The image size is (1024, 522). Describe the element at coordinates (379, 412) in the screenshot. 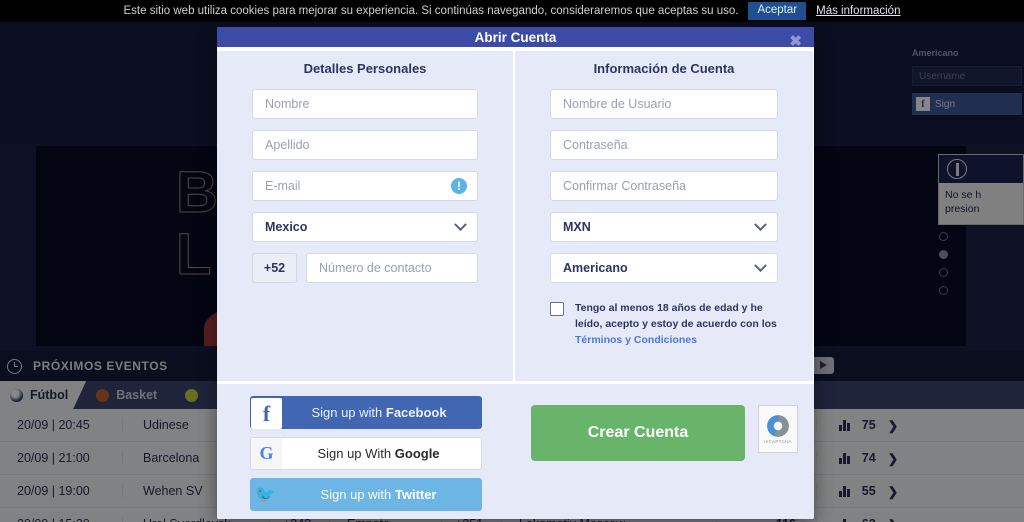

I see `signup-facebook-label: Sign up with Facebook` at that location.